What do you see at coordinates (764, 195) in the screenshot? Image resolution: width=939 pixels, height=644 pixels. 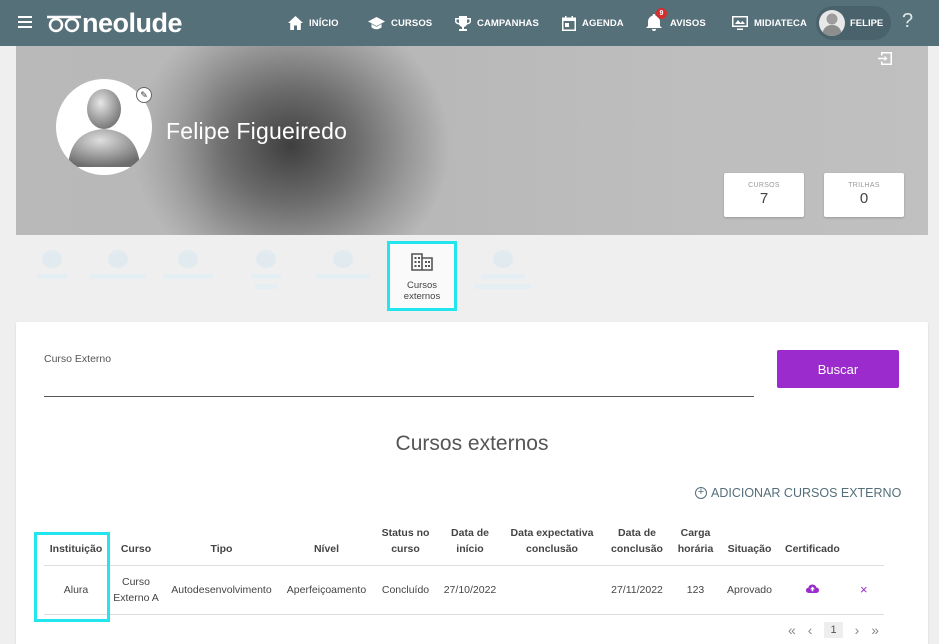 I see `stat-card-cursos: CURSOS 7` at bounding box center [764, 195].